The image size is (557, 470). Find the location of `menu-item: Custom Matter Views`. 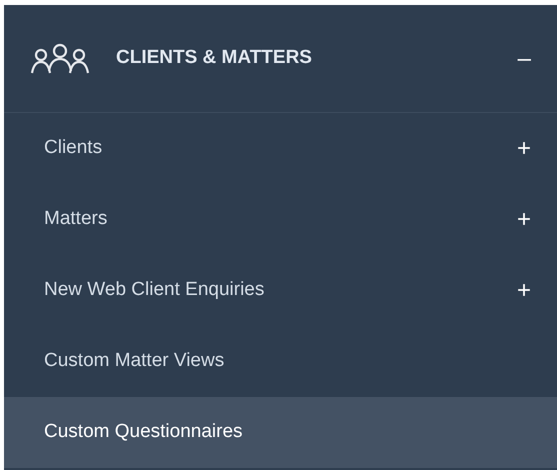

menu-item: Custom Matter Views is located at coordinates (280, 361).